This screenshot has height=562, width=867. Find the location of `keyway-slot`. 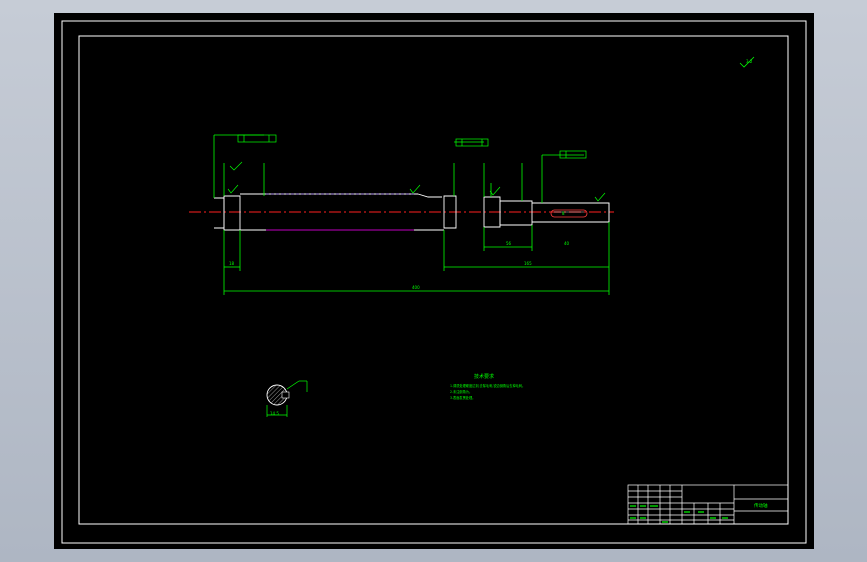

keyway-slot is located at coordinates (569, 213).